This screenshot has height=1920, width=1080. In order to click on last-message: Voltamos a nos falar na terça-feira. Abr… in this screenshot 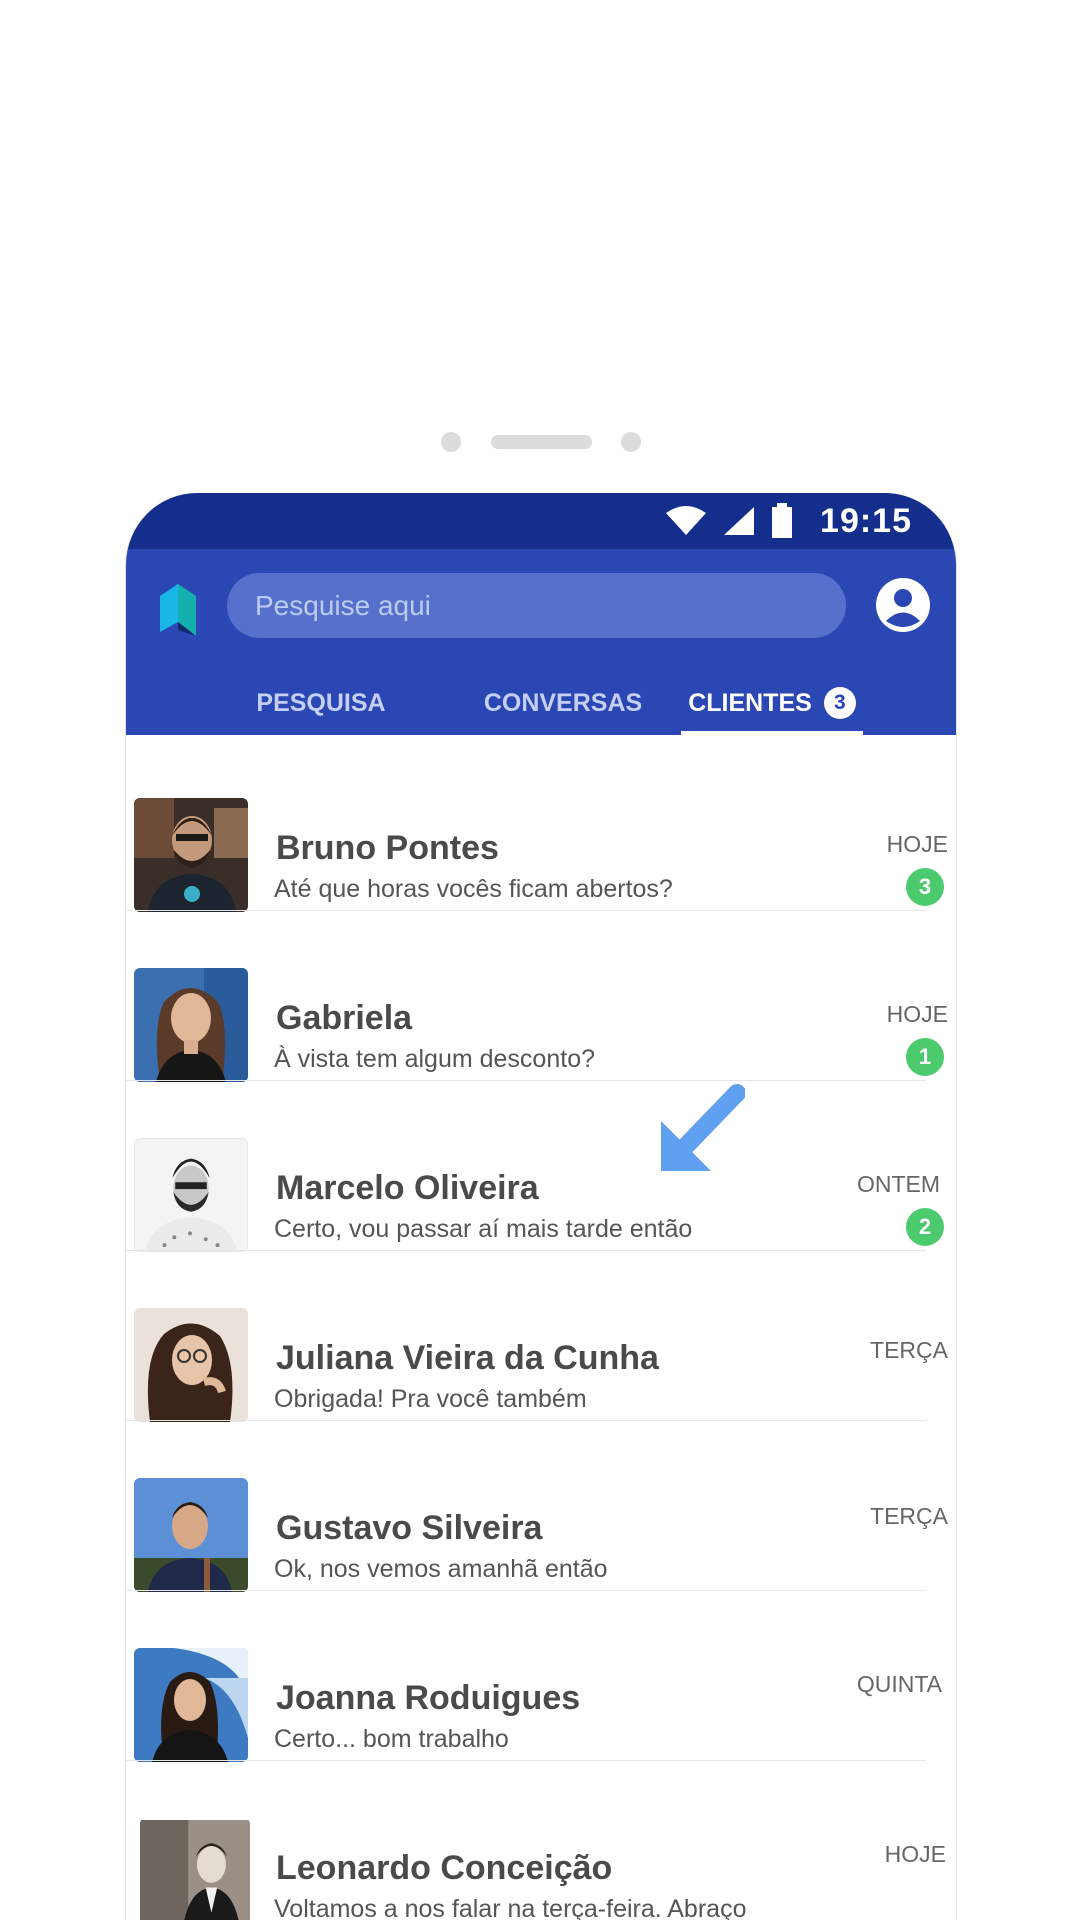, I will do `click(510, 1907)`.